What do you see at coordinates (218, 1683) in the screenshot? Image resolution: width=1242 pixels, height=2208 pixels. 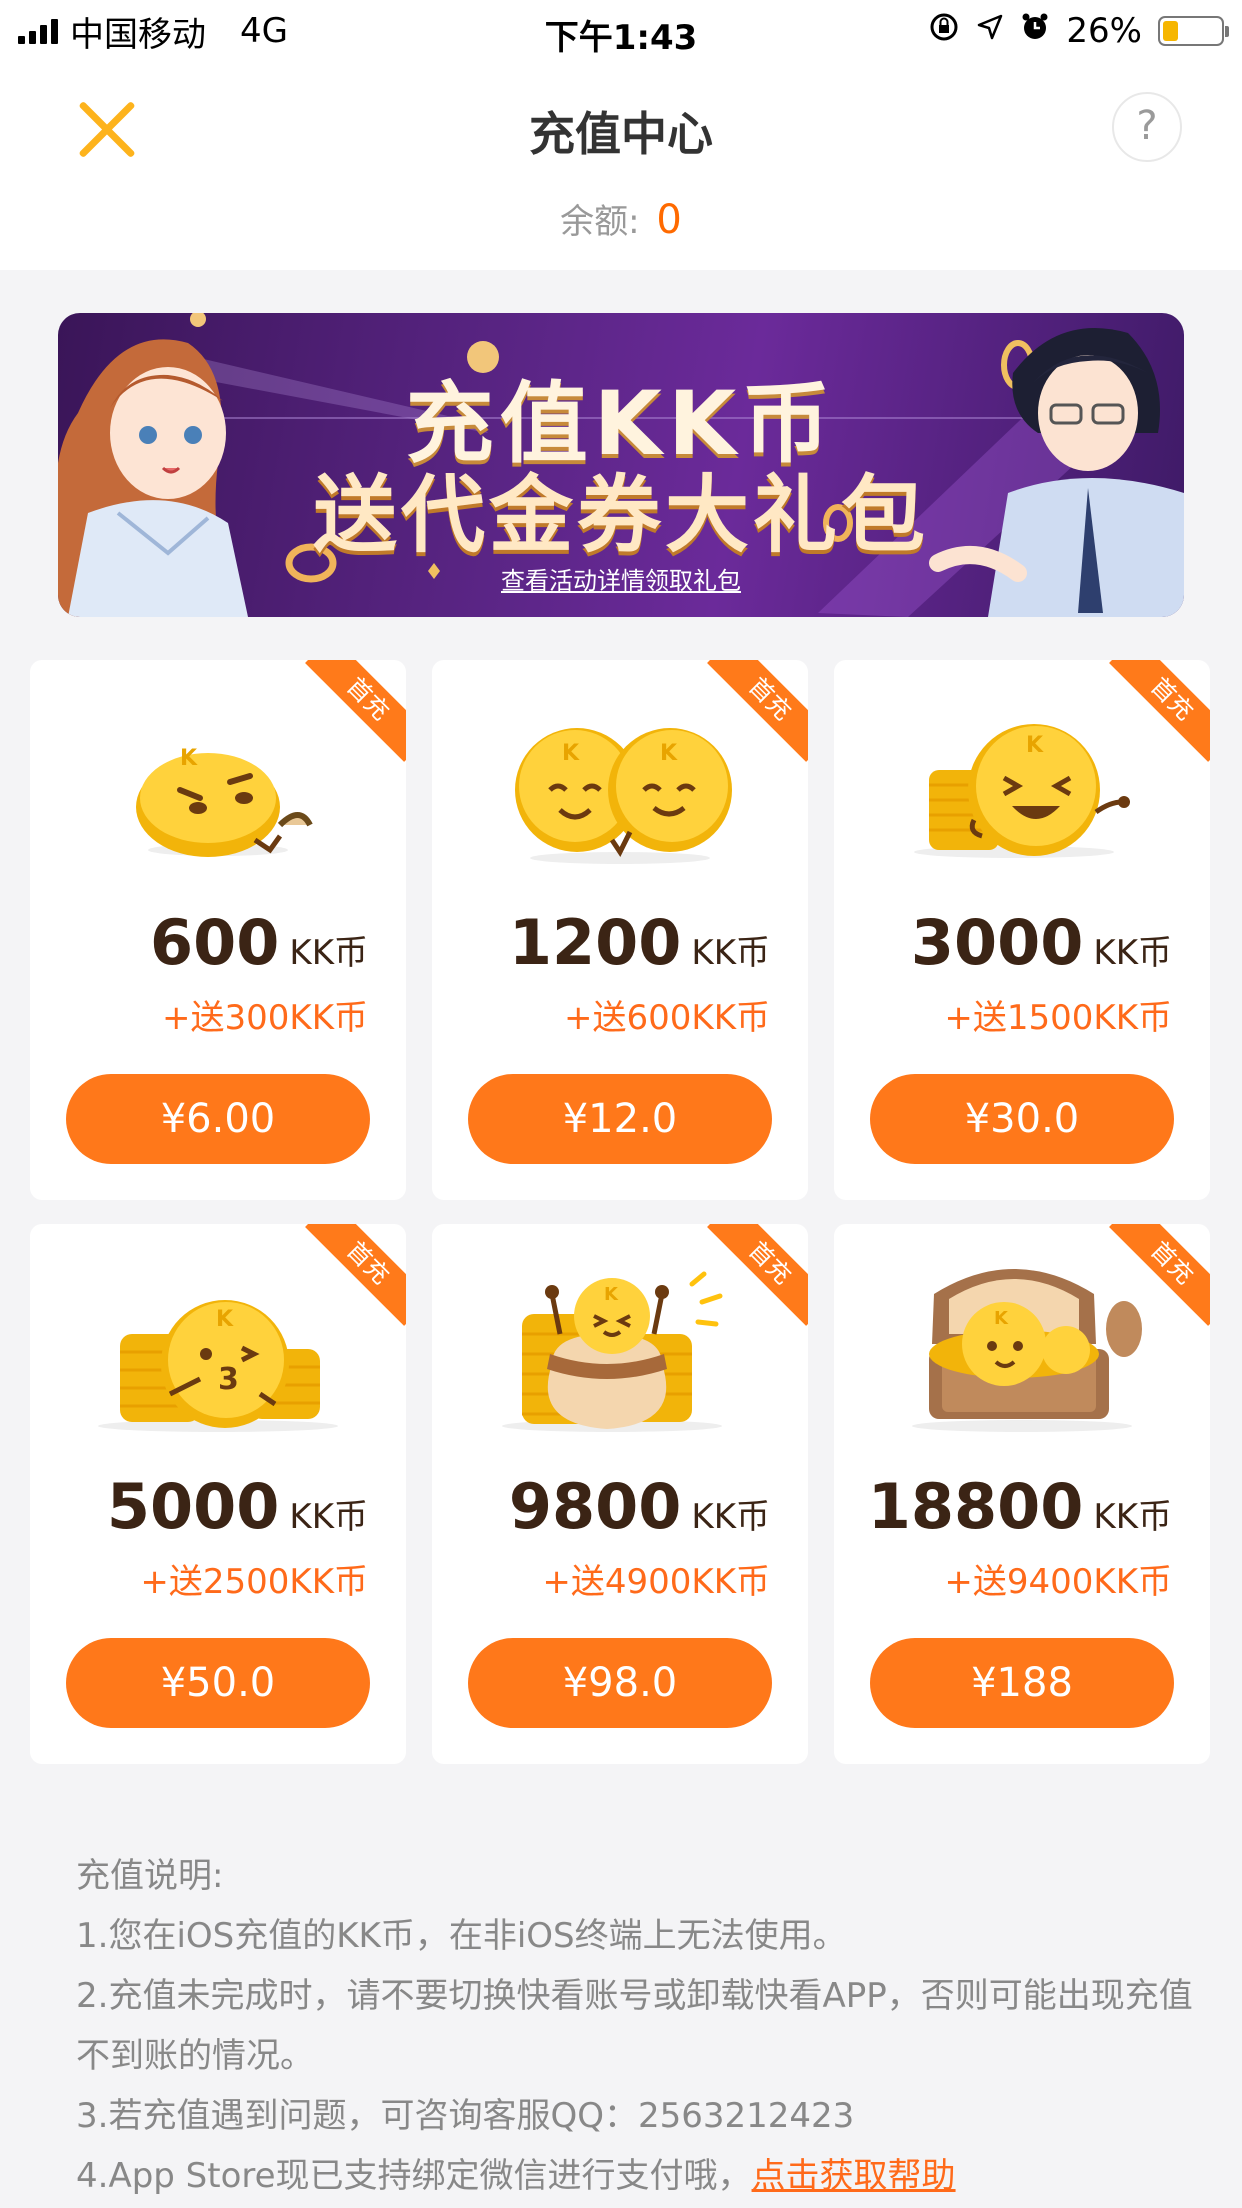 I see `price-button: ¥50.0` at bounding box center [218, 1683].